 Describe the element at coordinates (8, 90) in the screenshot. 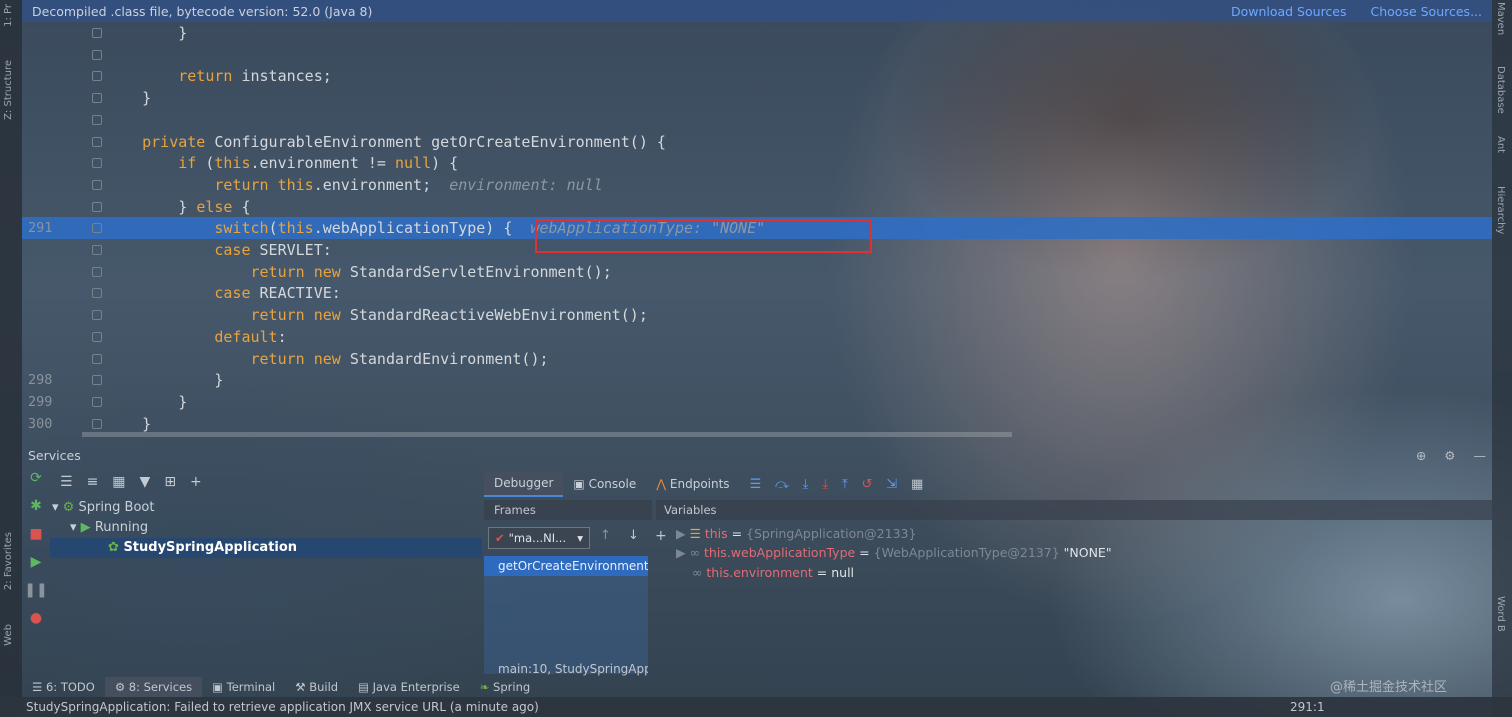

I see `structure-tool-tab: Z: Structure` at that location.